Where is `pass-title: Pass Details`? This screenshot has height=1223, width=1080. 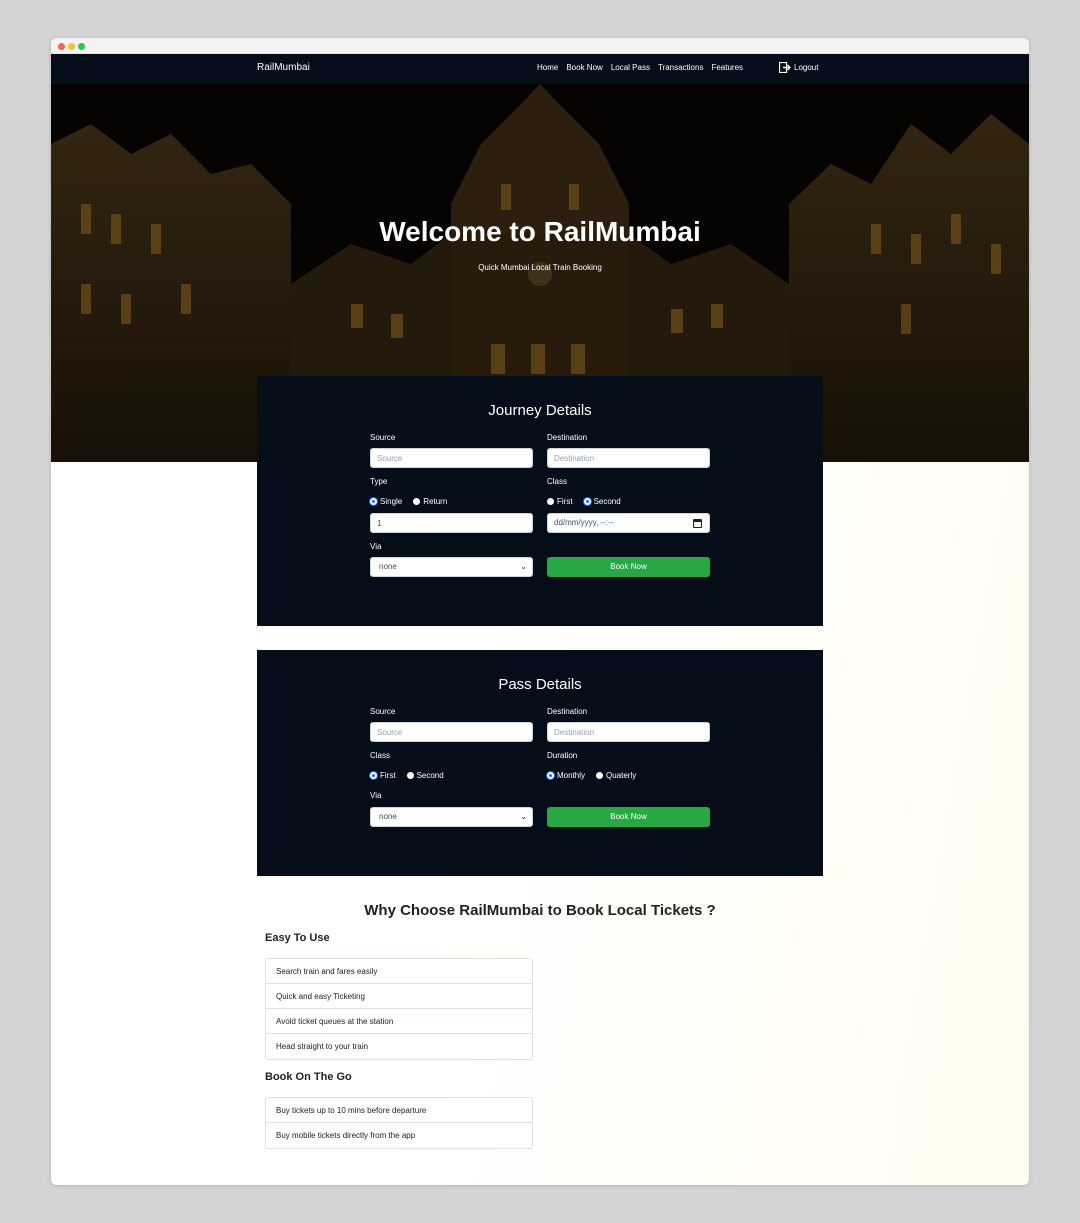
pass-title: Pass Details is located at coordinates (540, 684).